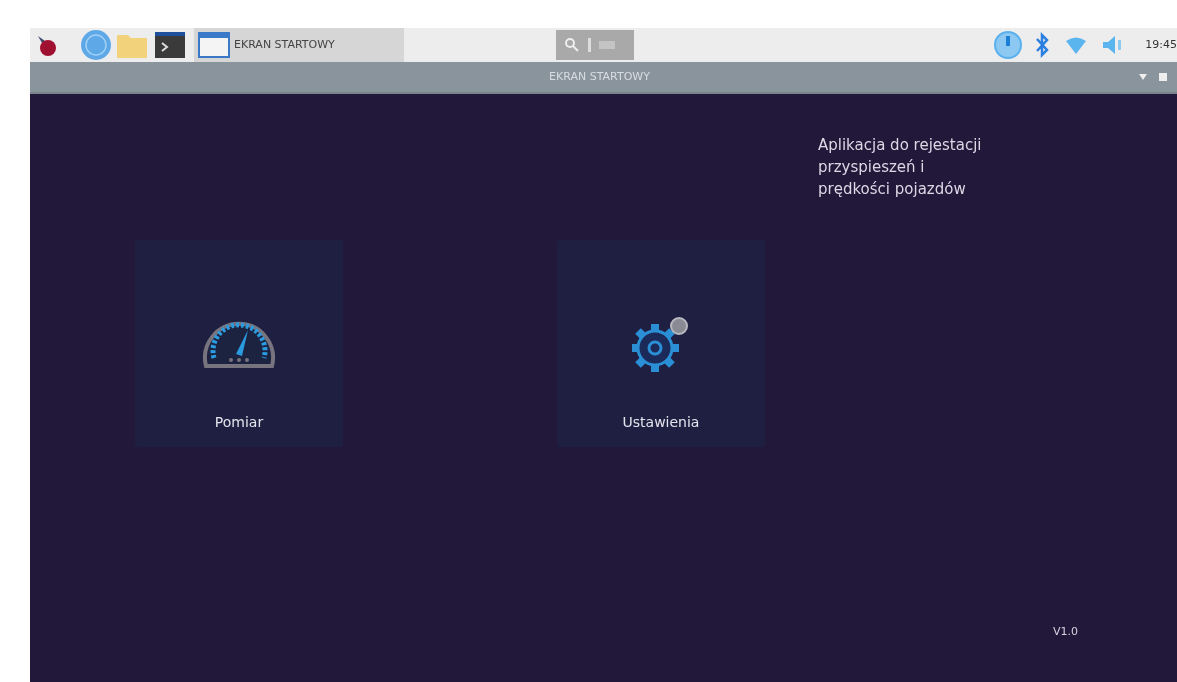 This screenshot has height=682, width=1177. I want to click on task-button: EKRAN STARTOWY, so click(299, 45).